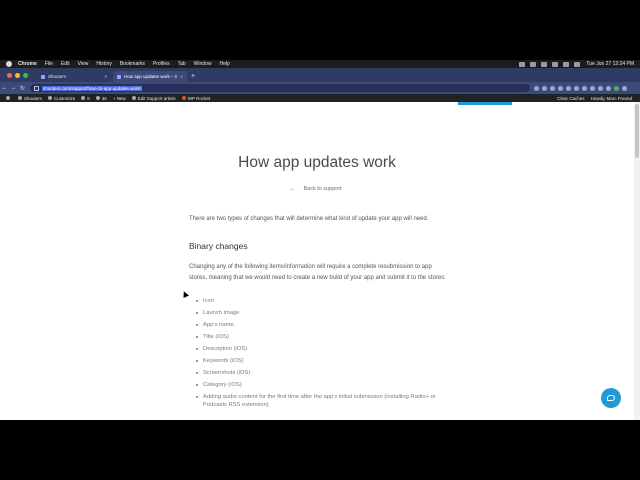 Image resolution: width=640 pixels, height=480 pixels. Describe the element at coordinates (195, 98) in the screenshot. I see `wp-rocket-link: WP Rocket` at that location.